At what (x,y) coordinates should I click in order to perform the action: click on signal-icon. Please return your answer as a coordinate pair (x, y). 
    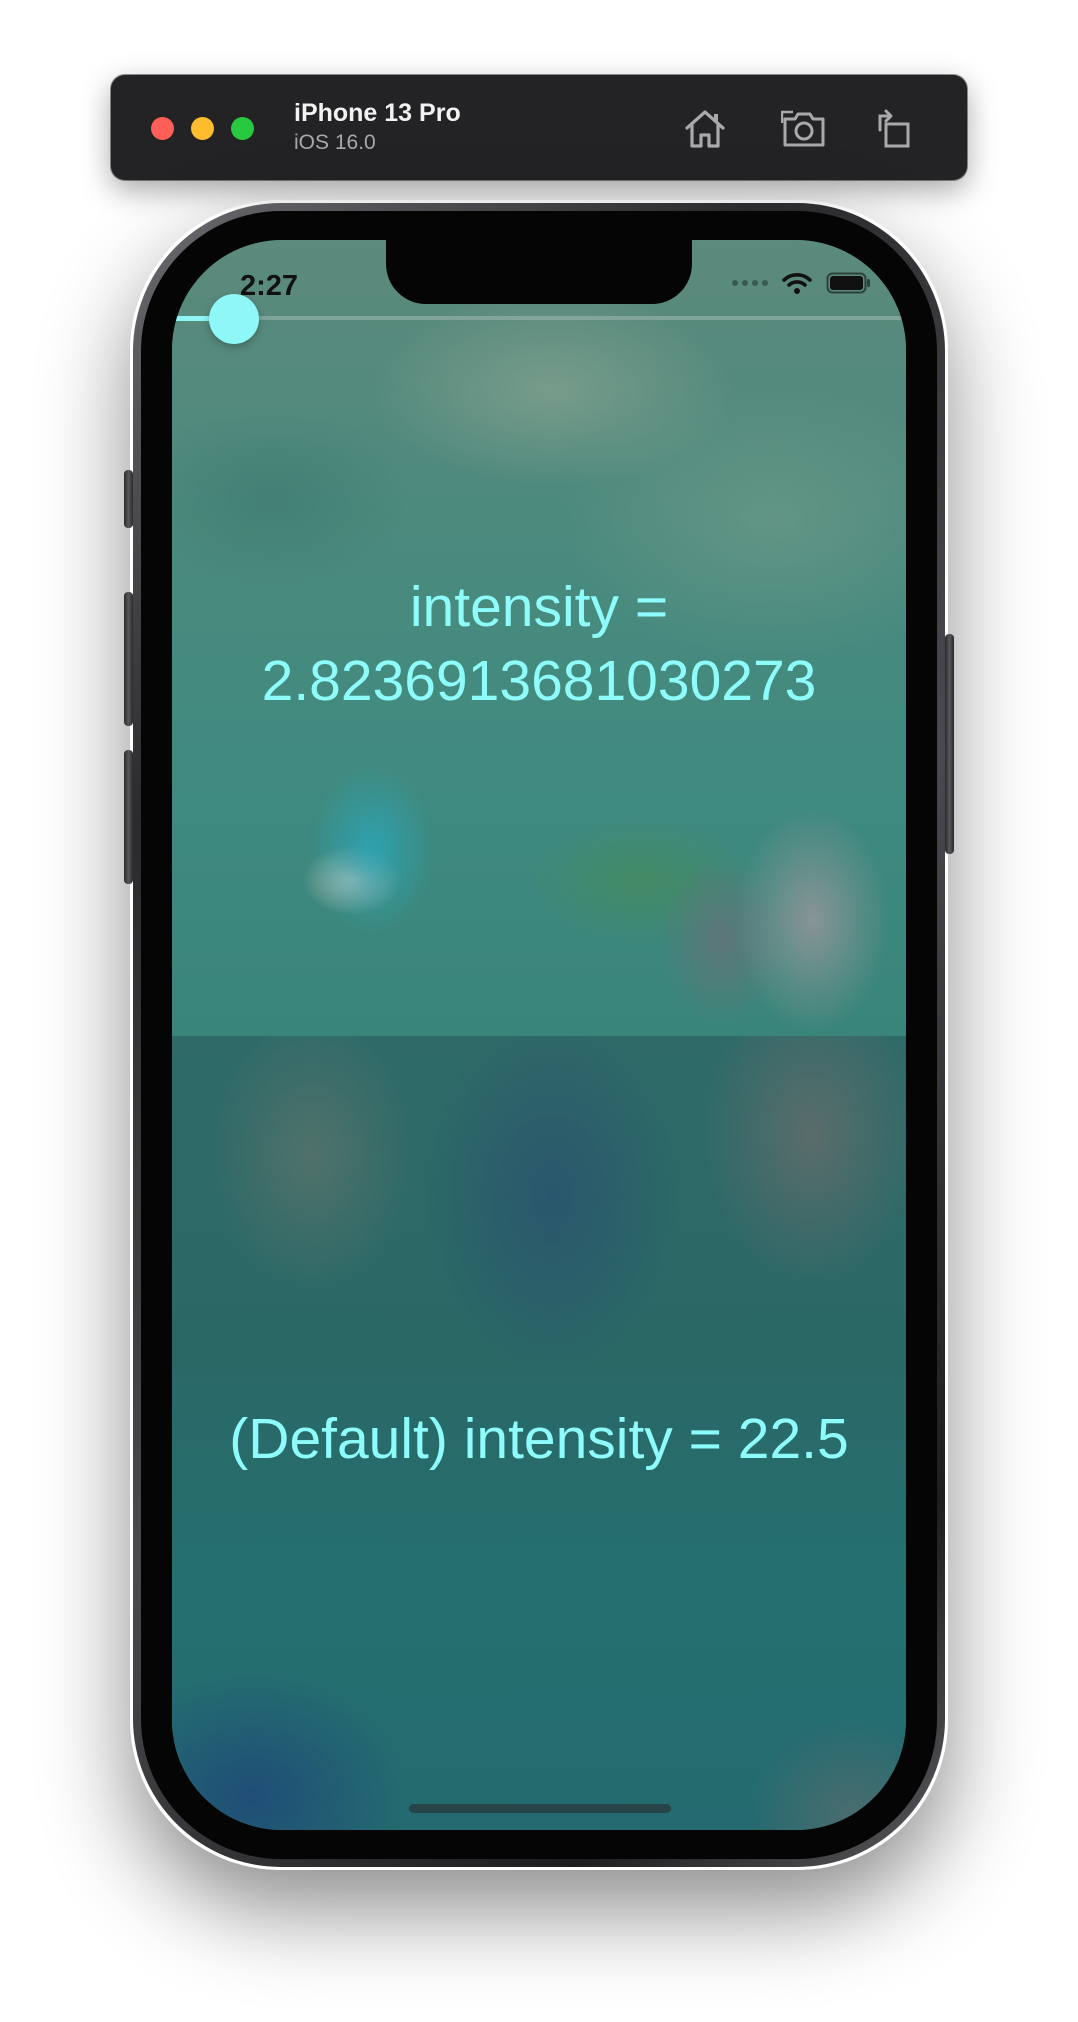
    Looking at the image, I should click on (750, 283).